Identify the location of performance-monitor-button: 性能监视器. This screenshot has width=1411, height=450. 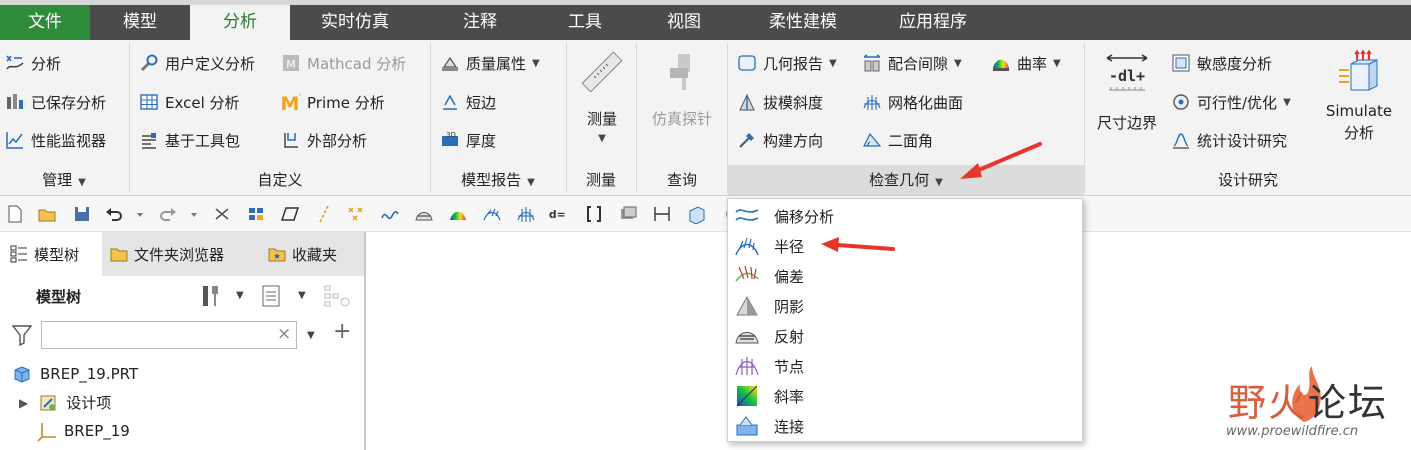
(55, 140).